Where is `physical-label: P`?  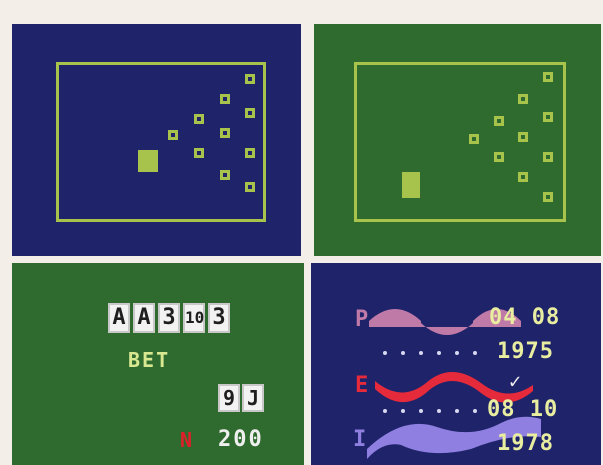
physical-label: P is located at coordinates (362, 319).